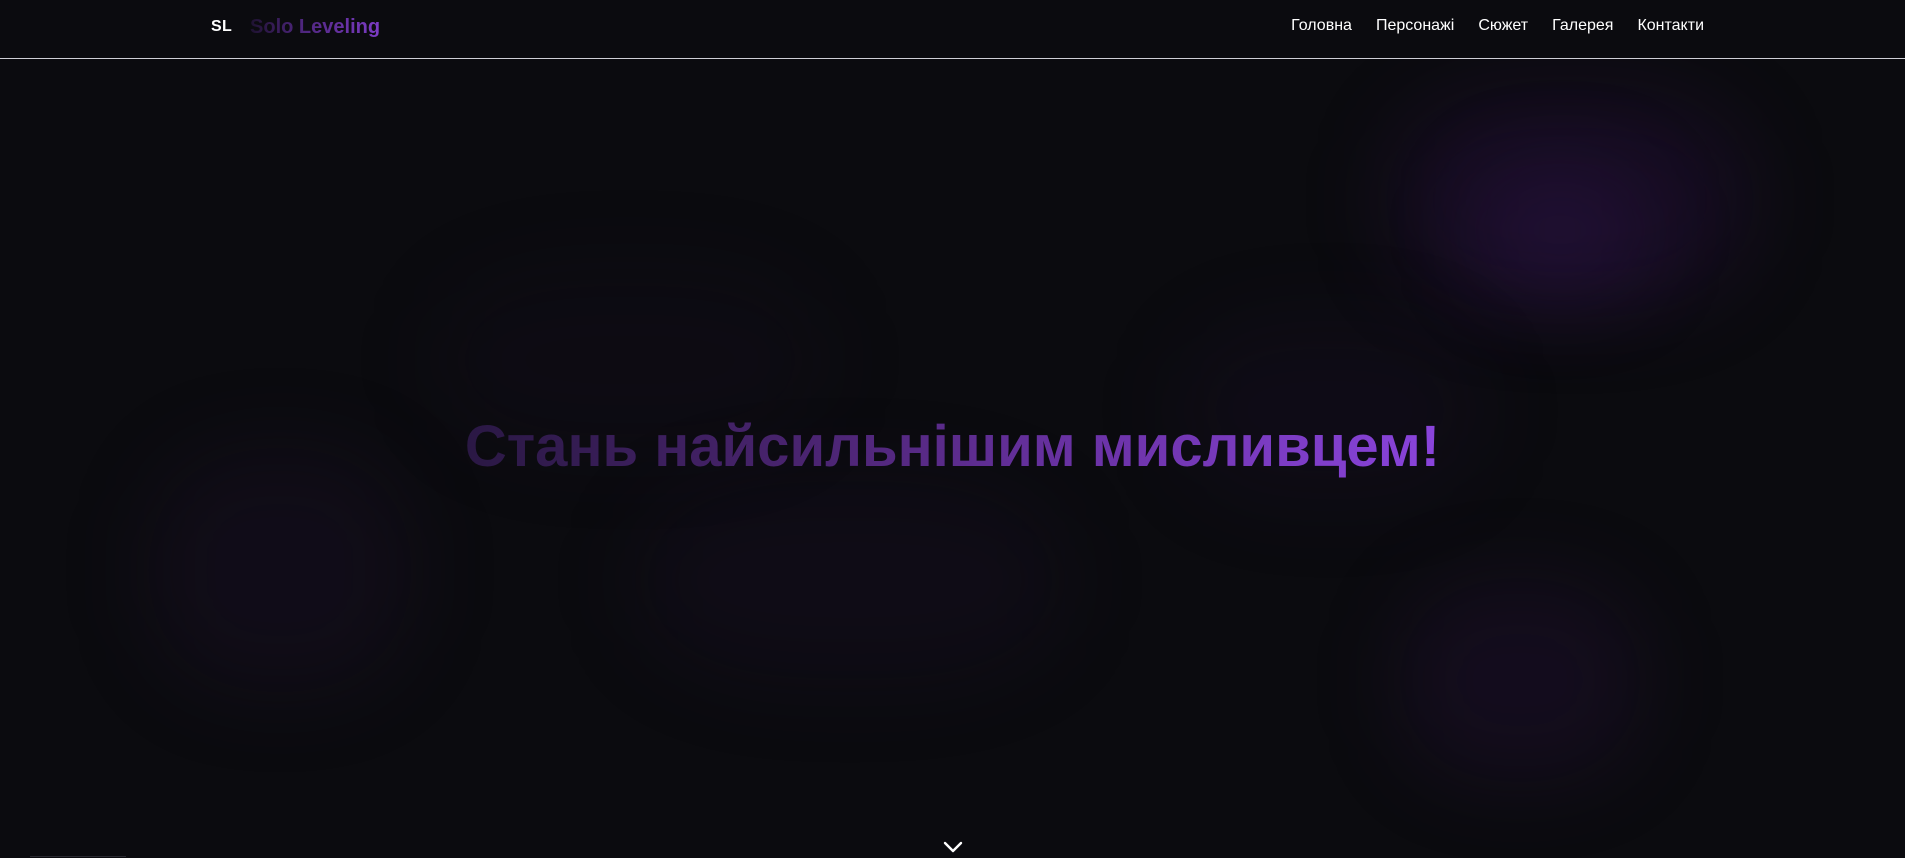 The image size is (1905, 858). I want to click on hero-title-text: Стань найсильнішим мисливцем!, so click(952, 446).